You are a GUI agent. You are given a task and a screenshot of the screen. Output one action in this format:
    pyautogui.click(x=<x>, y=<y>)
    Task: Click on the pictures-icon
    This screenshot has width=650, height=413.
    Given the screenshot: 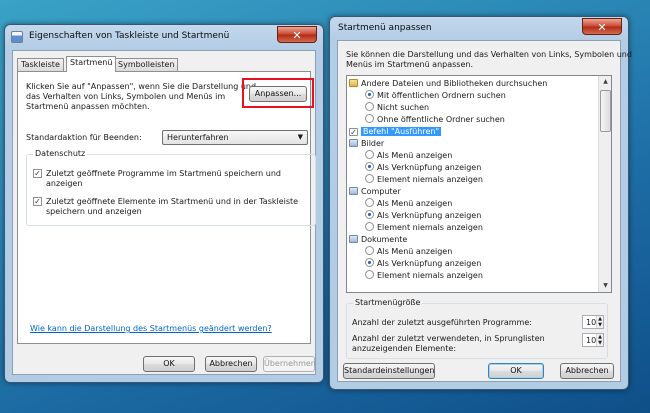 What is the action you would take?
    pyautogui.click(x=353, y=143)
    